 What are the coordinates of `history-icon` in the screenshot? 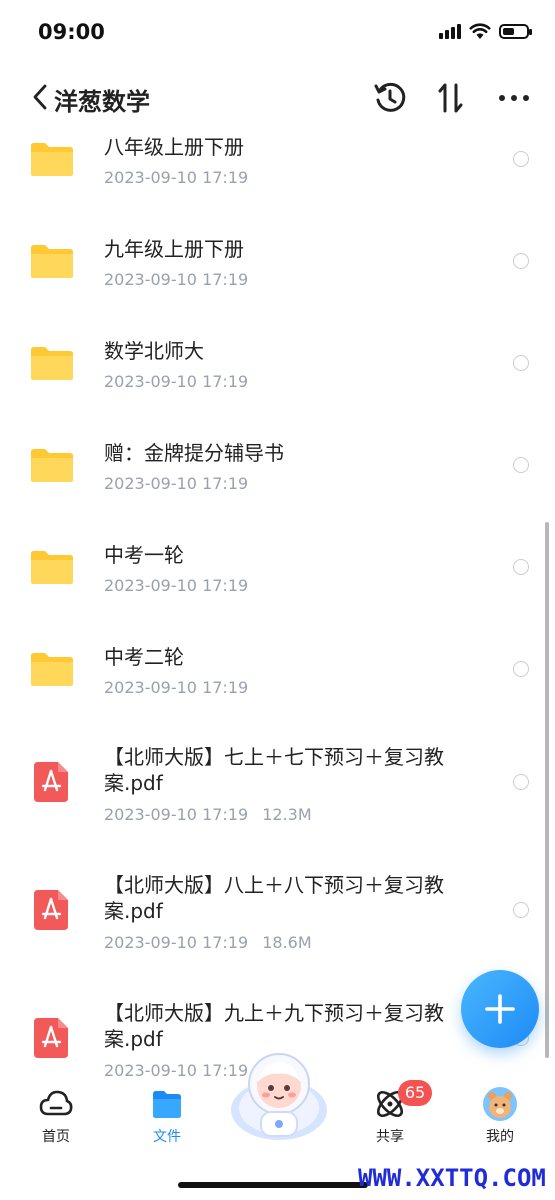 It's located at (390, 97).